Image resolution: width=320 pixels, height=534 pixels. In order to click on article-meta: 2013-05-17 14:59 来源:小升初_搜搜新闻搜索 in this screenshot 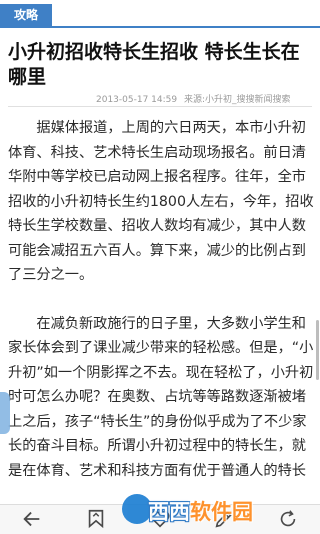, I will do `click(206, 98)`.